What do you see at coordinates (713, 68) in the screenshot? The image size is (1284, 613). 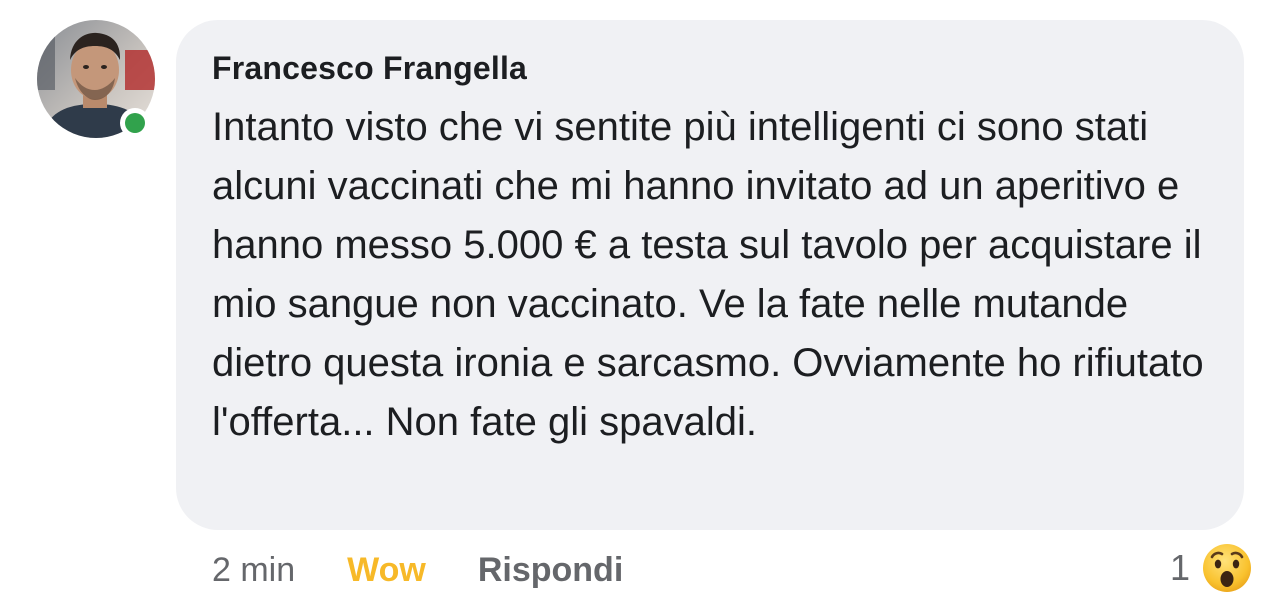 I see `author-name: Francesco Frangella` at bounding box center [713, 68].